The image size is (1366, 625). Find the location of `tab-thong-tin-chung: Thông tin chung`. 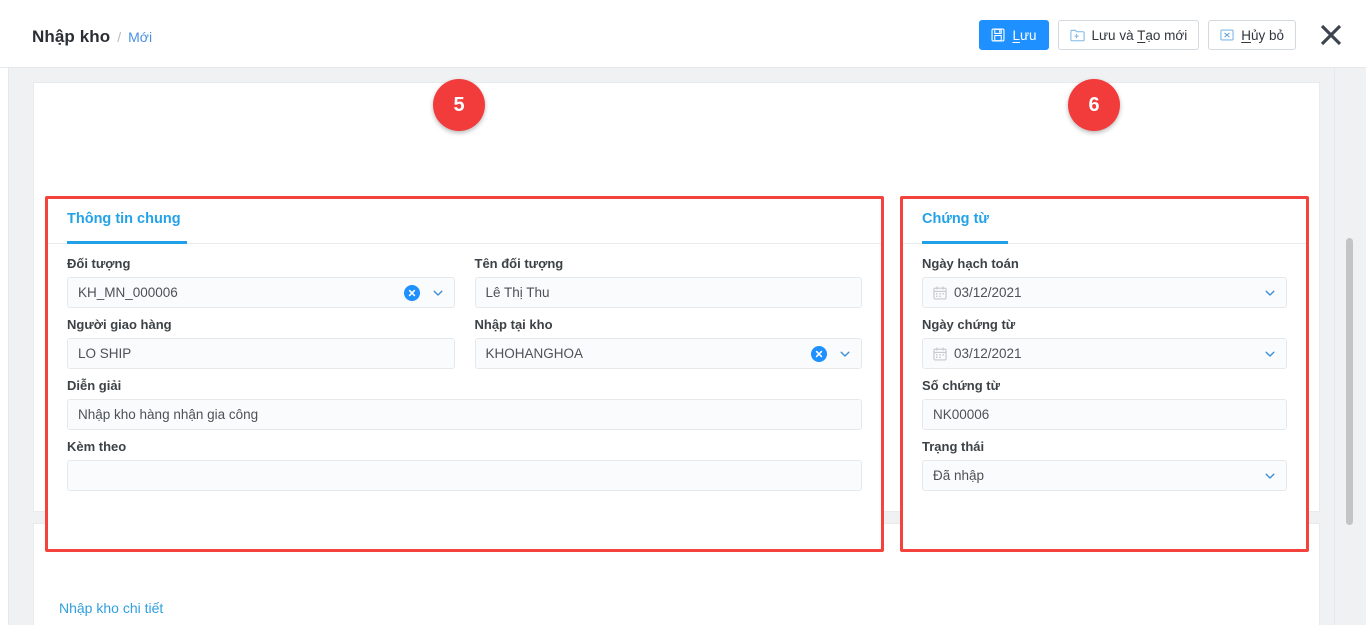

tab-thong-tin-chung: Thông tin chung is located at coordinates (124, 219).